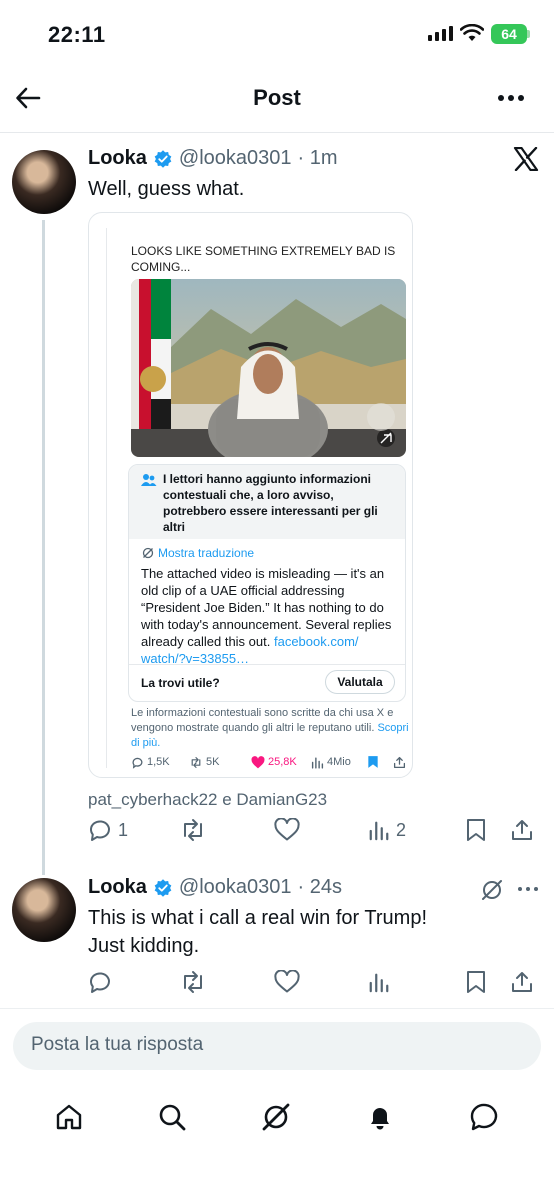 This screenshot has height=1199, width=554. What do you see at coordinates (180, 683) in the screenshot?
I see `useful-question: La trovi utile?` at bounding box center [180, 683].